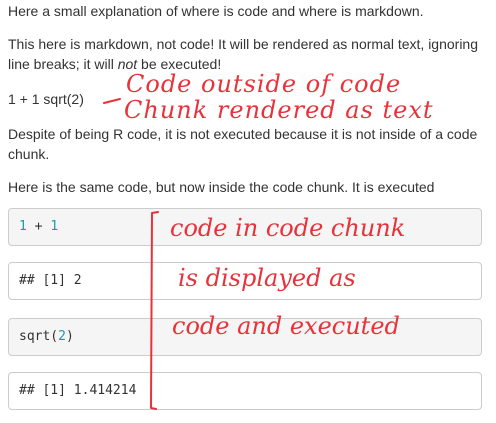 Image resolution: width=496 pixels, height=423 pixels. I want to click on annotation-dash, so click(112, 101).